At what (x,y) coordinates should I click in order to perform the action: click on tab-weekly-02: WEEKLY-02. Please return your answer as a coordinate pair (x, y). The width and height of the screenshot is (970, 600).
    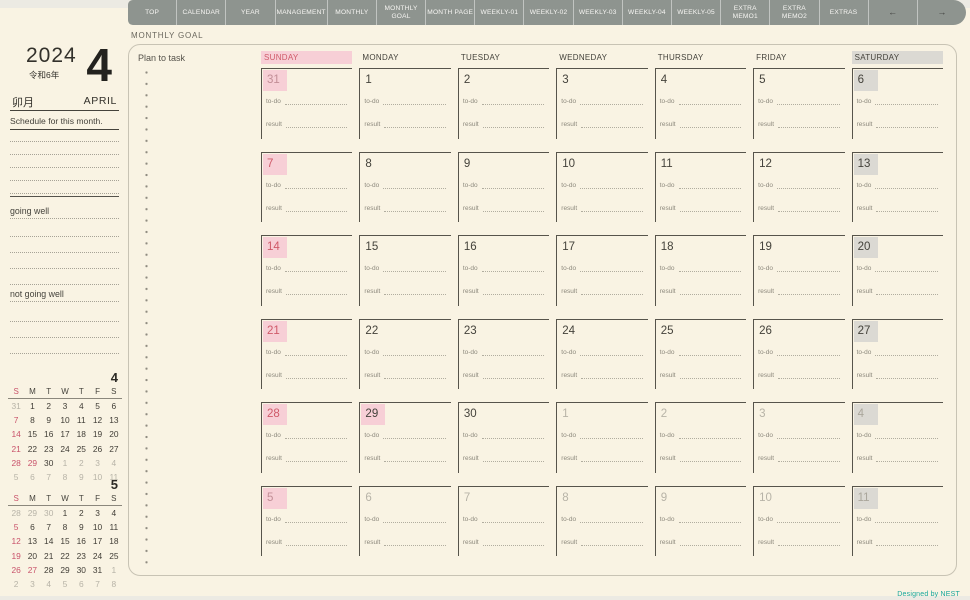
    Looking at the image, I should click on (549, 12).